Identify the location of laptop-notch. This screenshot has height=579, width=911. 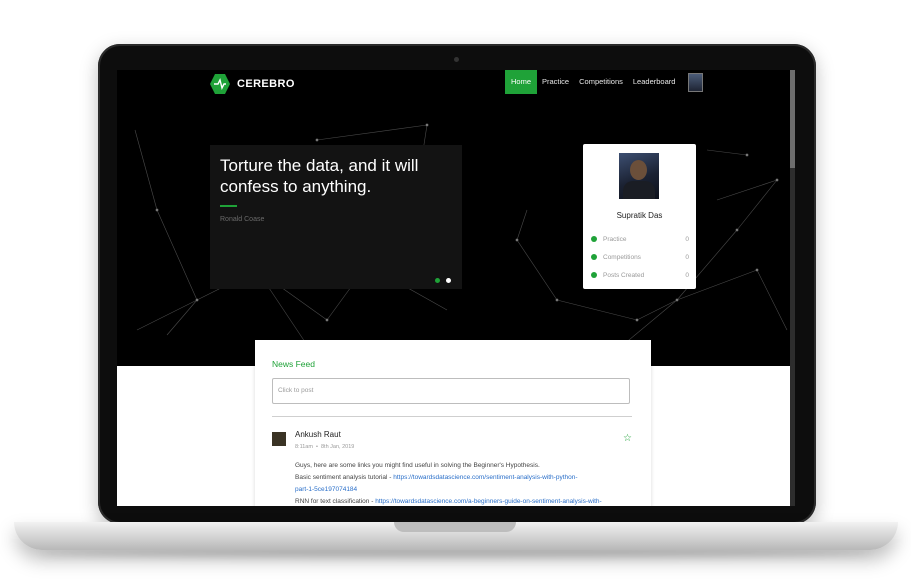
(455, 527).